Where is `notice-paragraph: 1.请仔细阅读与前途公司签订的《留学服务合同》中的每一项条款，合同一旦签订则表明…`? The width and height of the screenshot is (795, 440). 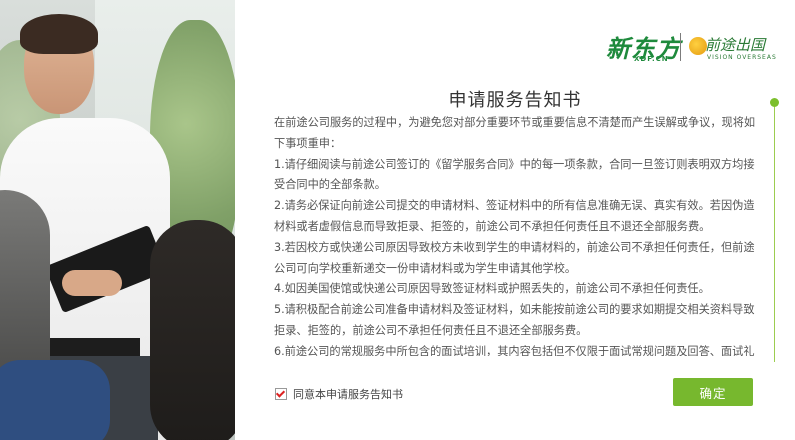
notice-paragraph: 1.请仔细阅读与前途公司签订的《留学服务合同》中的每一项条款，合同一旦签订则表明… is located at coordinates (514, 174).